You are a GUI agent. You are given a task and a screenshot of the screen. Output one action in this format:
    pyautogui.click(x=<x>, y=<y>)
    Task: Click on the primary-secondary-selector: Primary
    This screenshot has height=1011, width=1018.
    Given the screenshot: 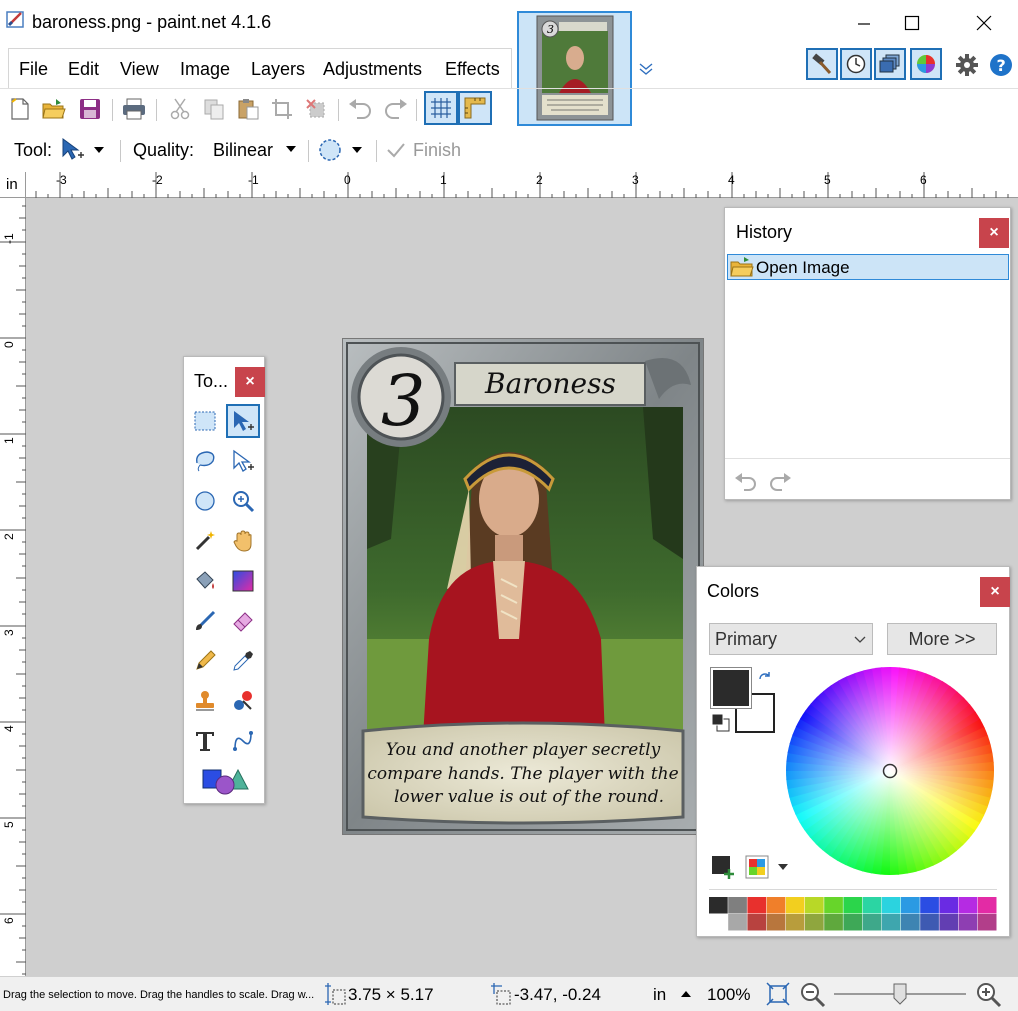 What is the action you would take?
    pyautogui.click(x=791, y=639)
    